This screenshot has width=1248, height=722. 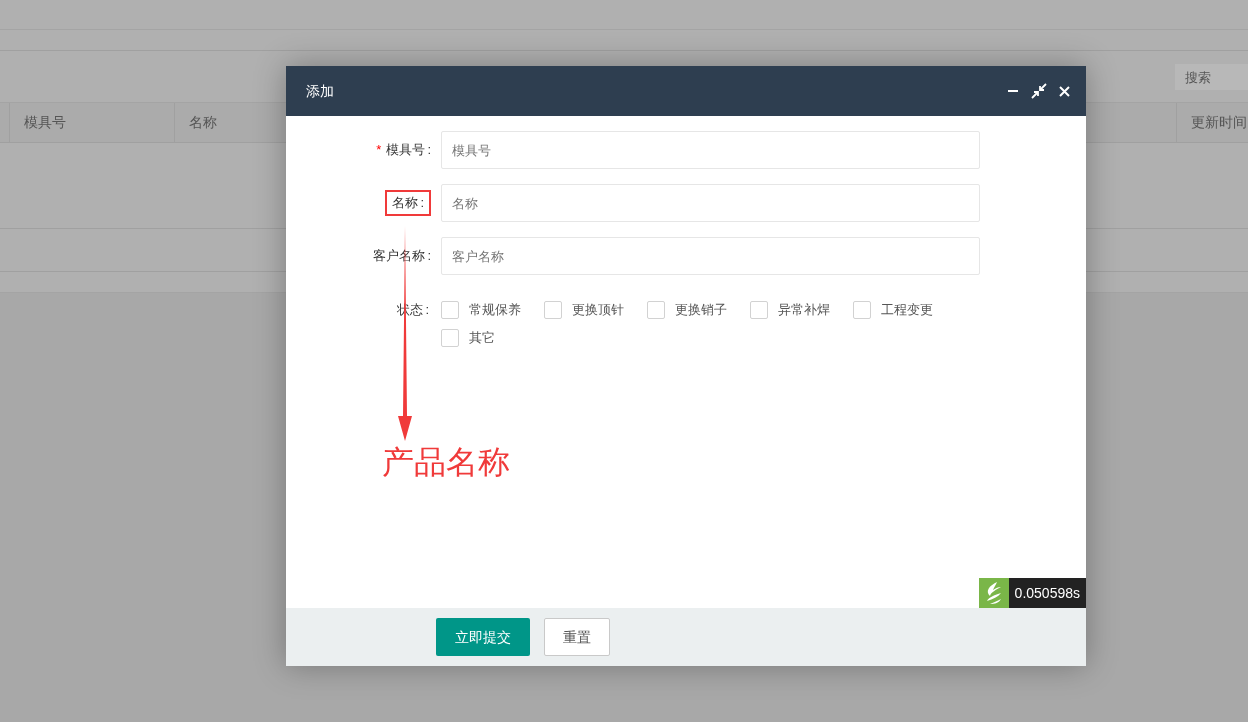 What do you see at coordinates (801, 310) in the screenshot?
I see `status-checkbox: 异常补焊` at bounding box center [801, 310].